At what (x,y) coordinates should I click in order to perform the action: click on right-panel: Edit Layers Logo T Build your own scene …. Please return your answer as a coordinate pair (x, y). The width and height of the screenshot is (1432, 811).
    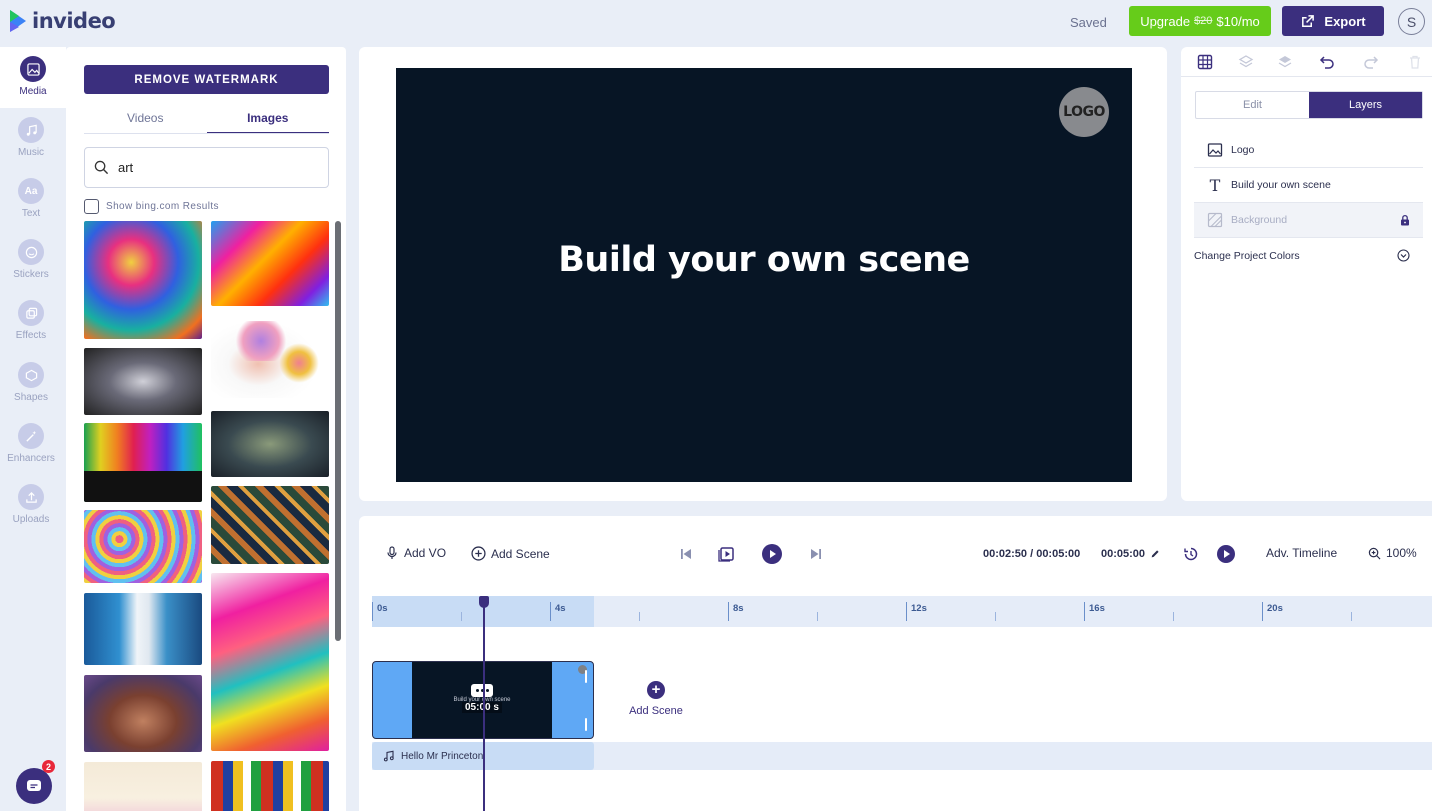
    Looking at the image, I should click on (1306, 274).